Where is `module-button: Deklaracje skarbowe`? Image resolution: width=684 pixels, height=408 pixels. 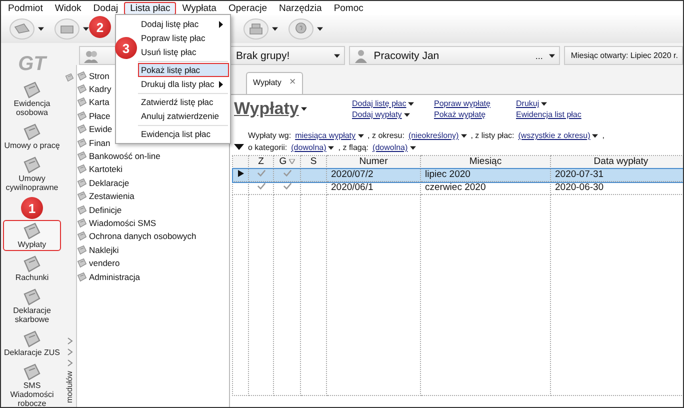 module-button: Deklaracje skarbowe is located at coordinates (32, 306).